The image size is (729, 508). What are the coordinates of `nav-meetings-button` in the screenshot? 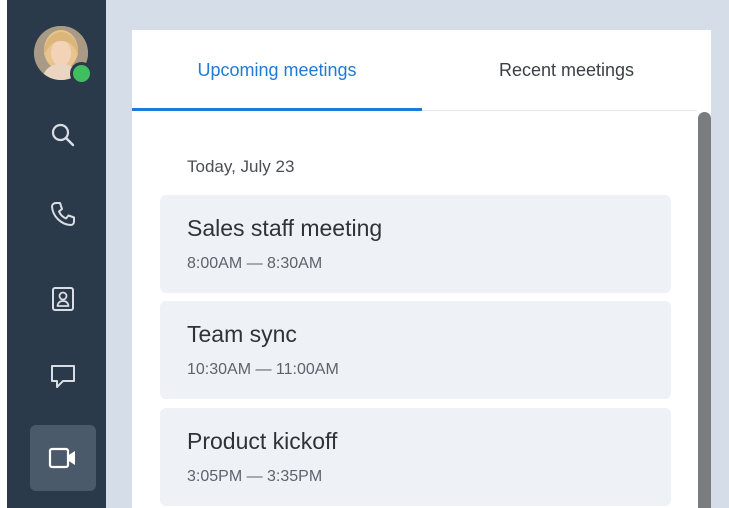 It's located at (63, 458).